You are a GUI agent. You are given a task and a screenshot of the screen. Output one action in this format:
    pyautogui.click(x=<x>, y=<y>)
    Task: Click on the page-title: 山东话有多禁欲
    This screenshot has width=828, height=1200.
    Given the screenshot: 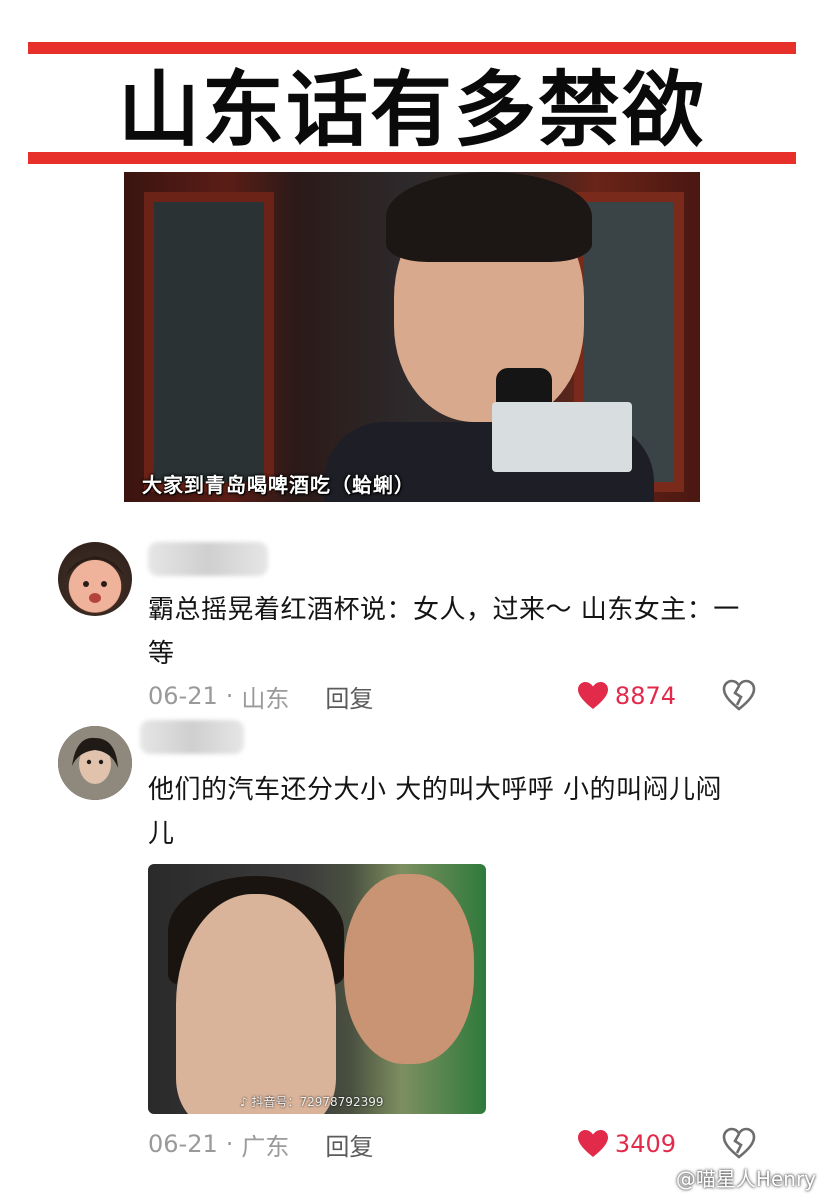 What is the action you would take?
    pyautogui.click(x=411, y=110)
    